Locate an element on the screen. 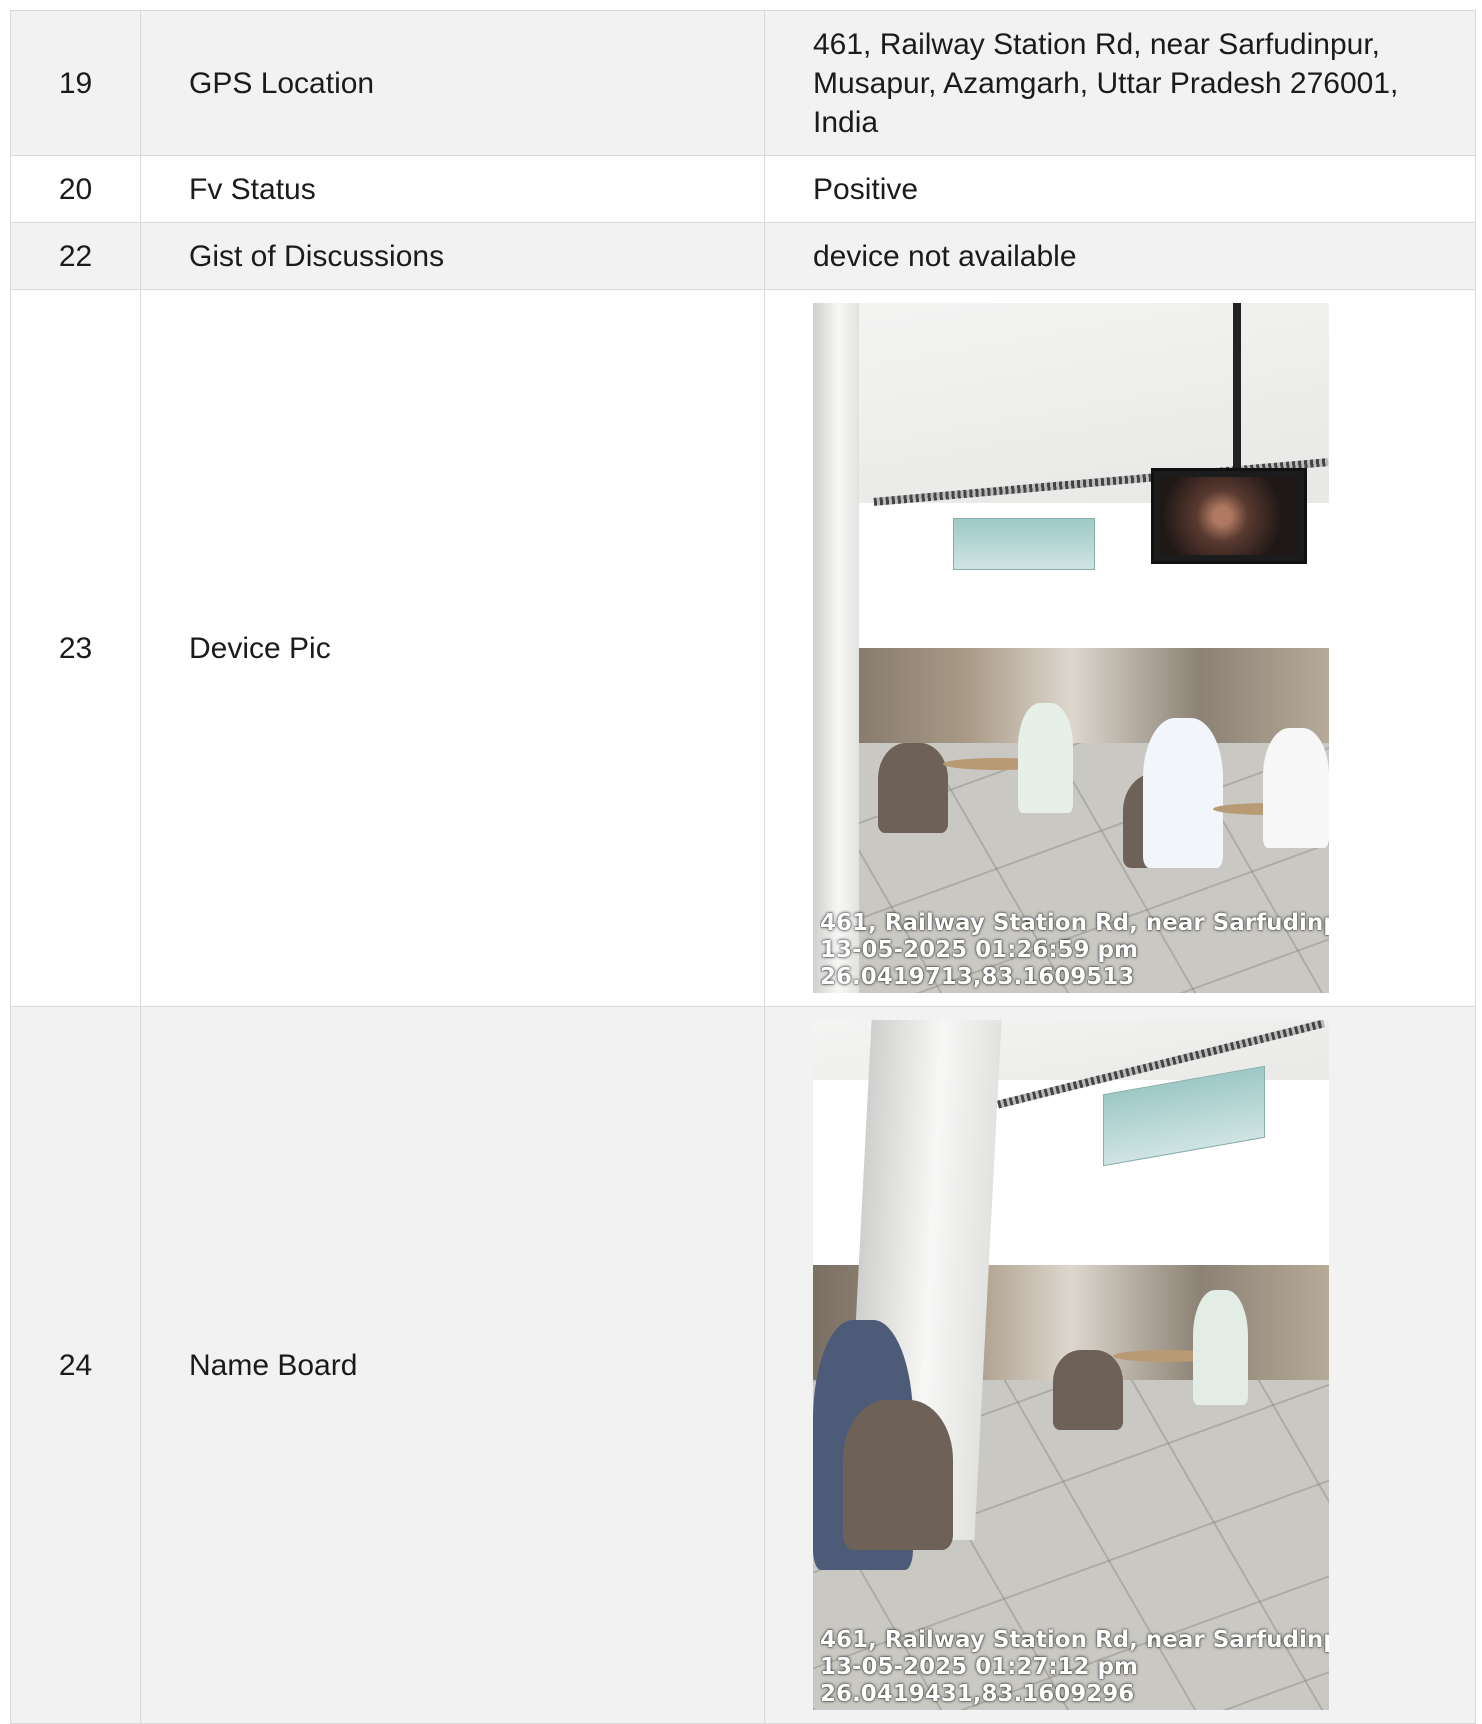 The width and height of the screenshot is (1482, 1724). row-label: Fv Status is located at coordinates (452, 189).